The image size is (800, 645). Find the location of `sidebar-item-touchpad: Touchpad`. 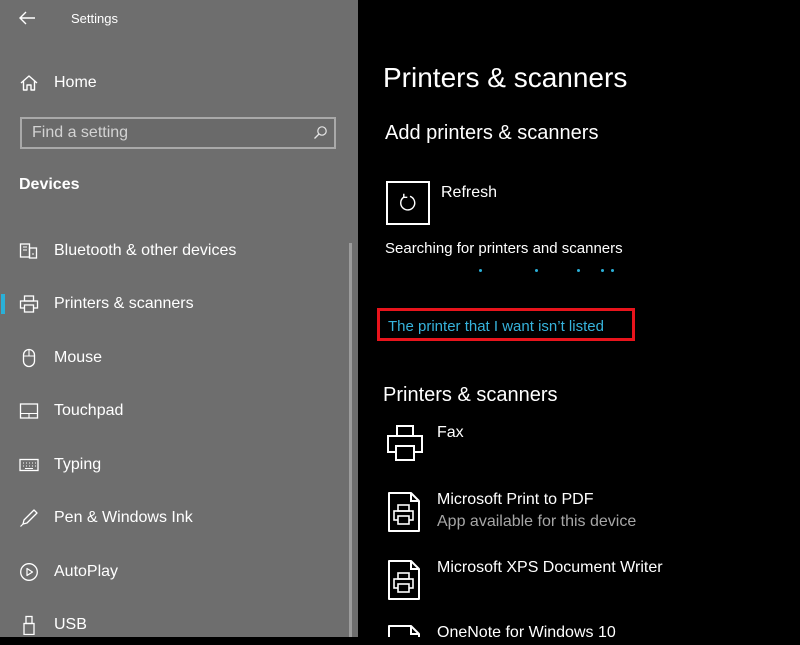

sidebar-item-touchpad: Touchpad is located at coordinates (173, 411).